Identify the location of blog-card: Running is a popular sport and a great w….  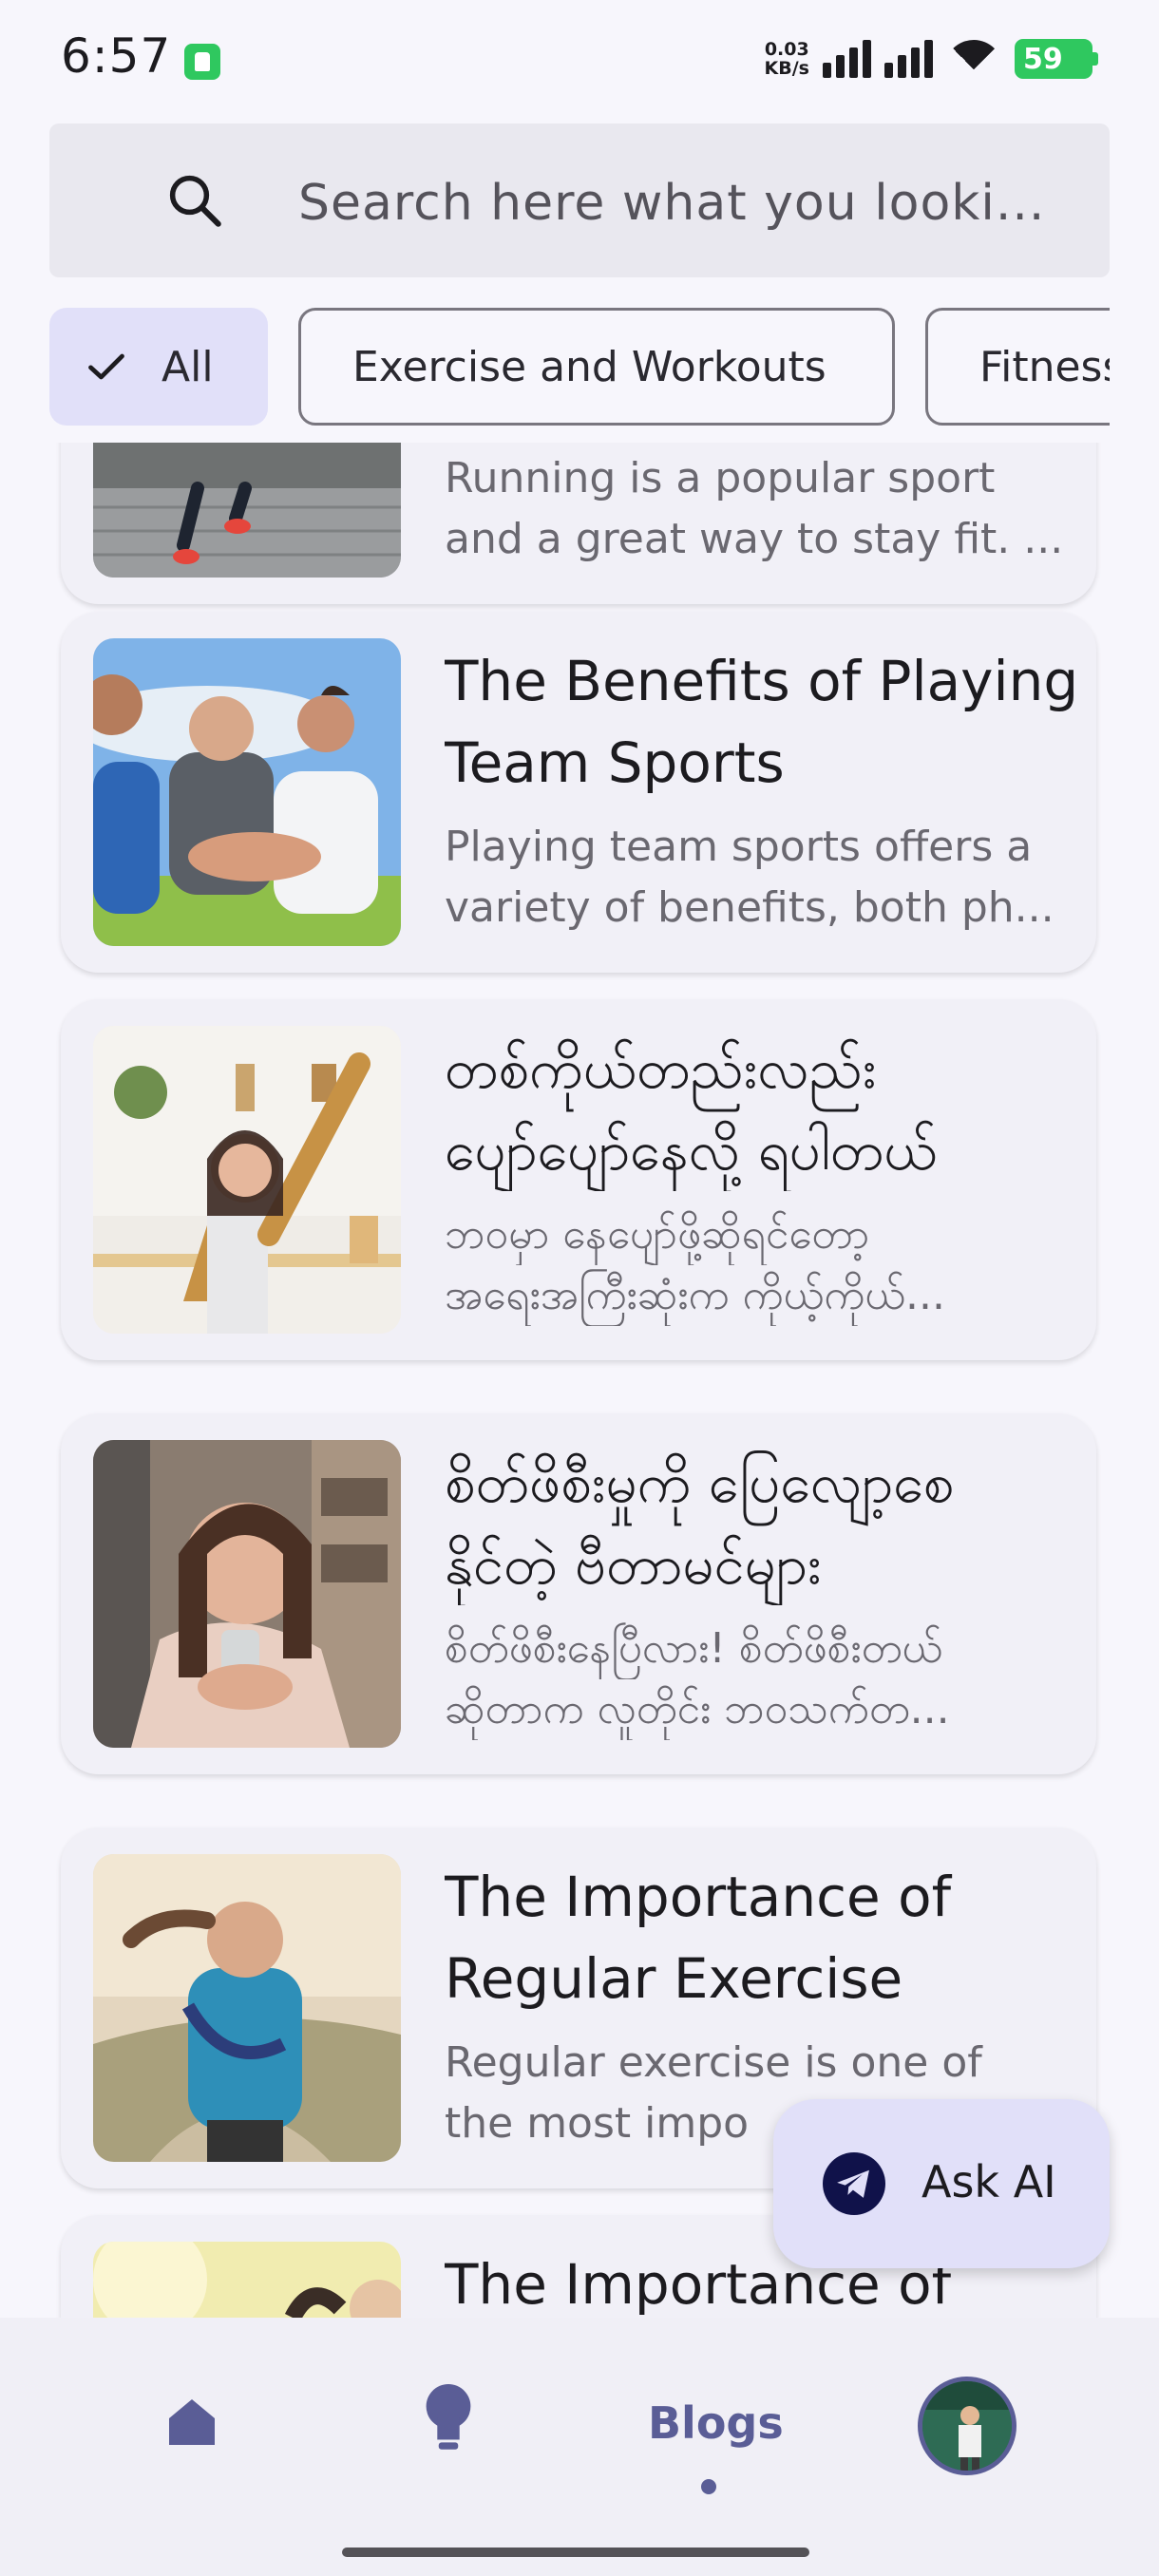
(578, 523).